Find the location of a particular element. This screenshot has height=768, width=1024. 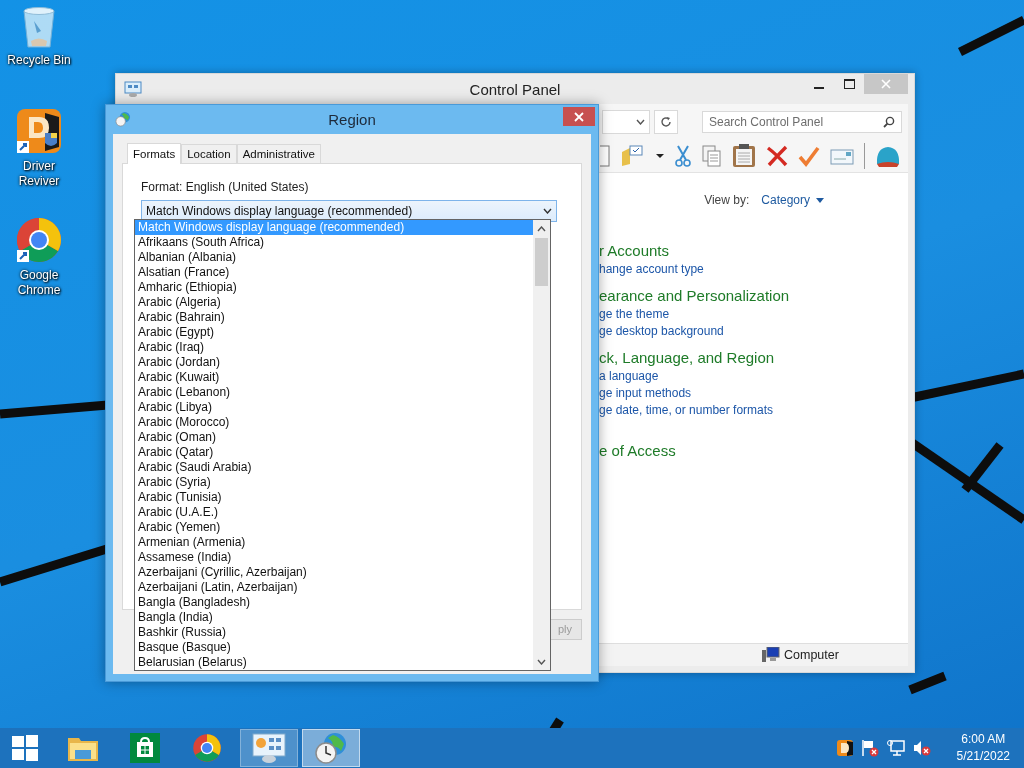

list-item: Arabic (Oman) is located at coordinates (334, 437).